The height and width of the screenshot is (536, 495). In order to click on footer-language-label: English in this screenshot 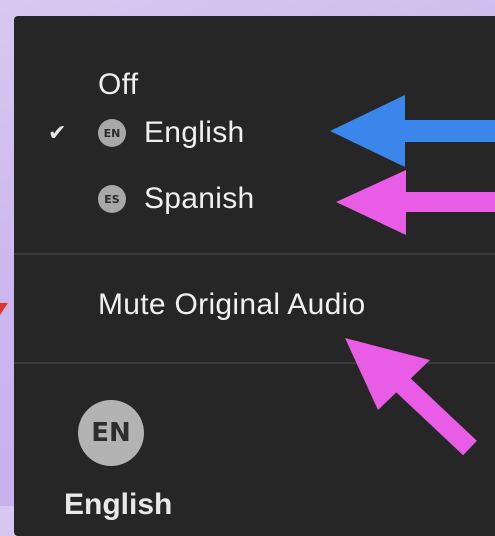, I will do `click(118, 504)`.